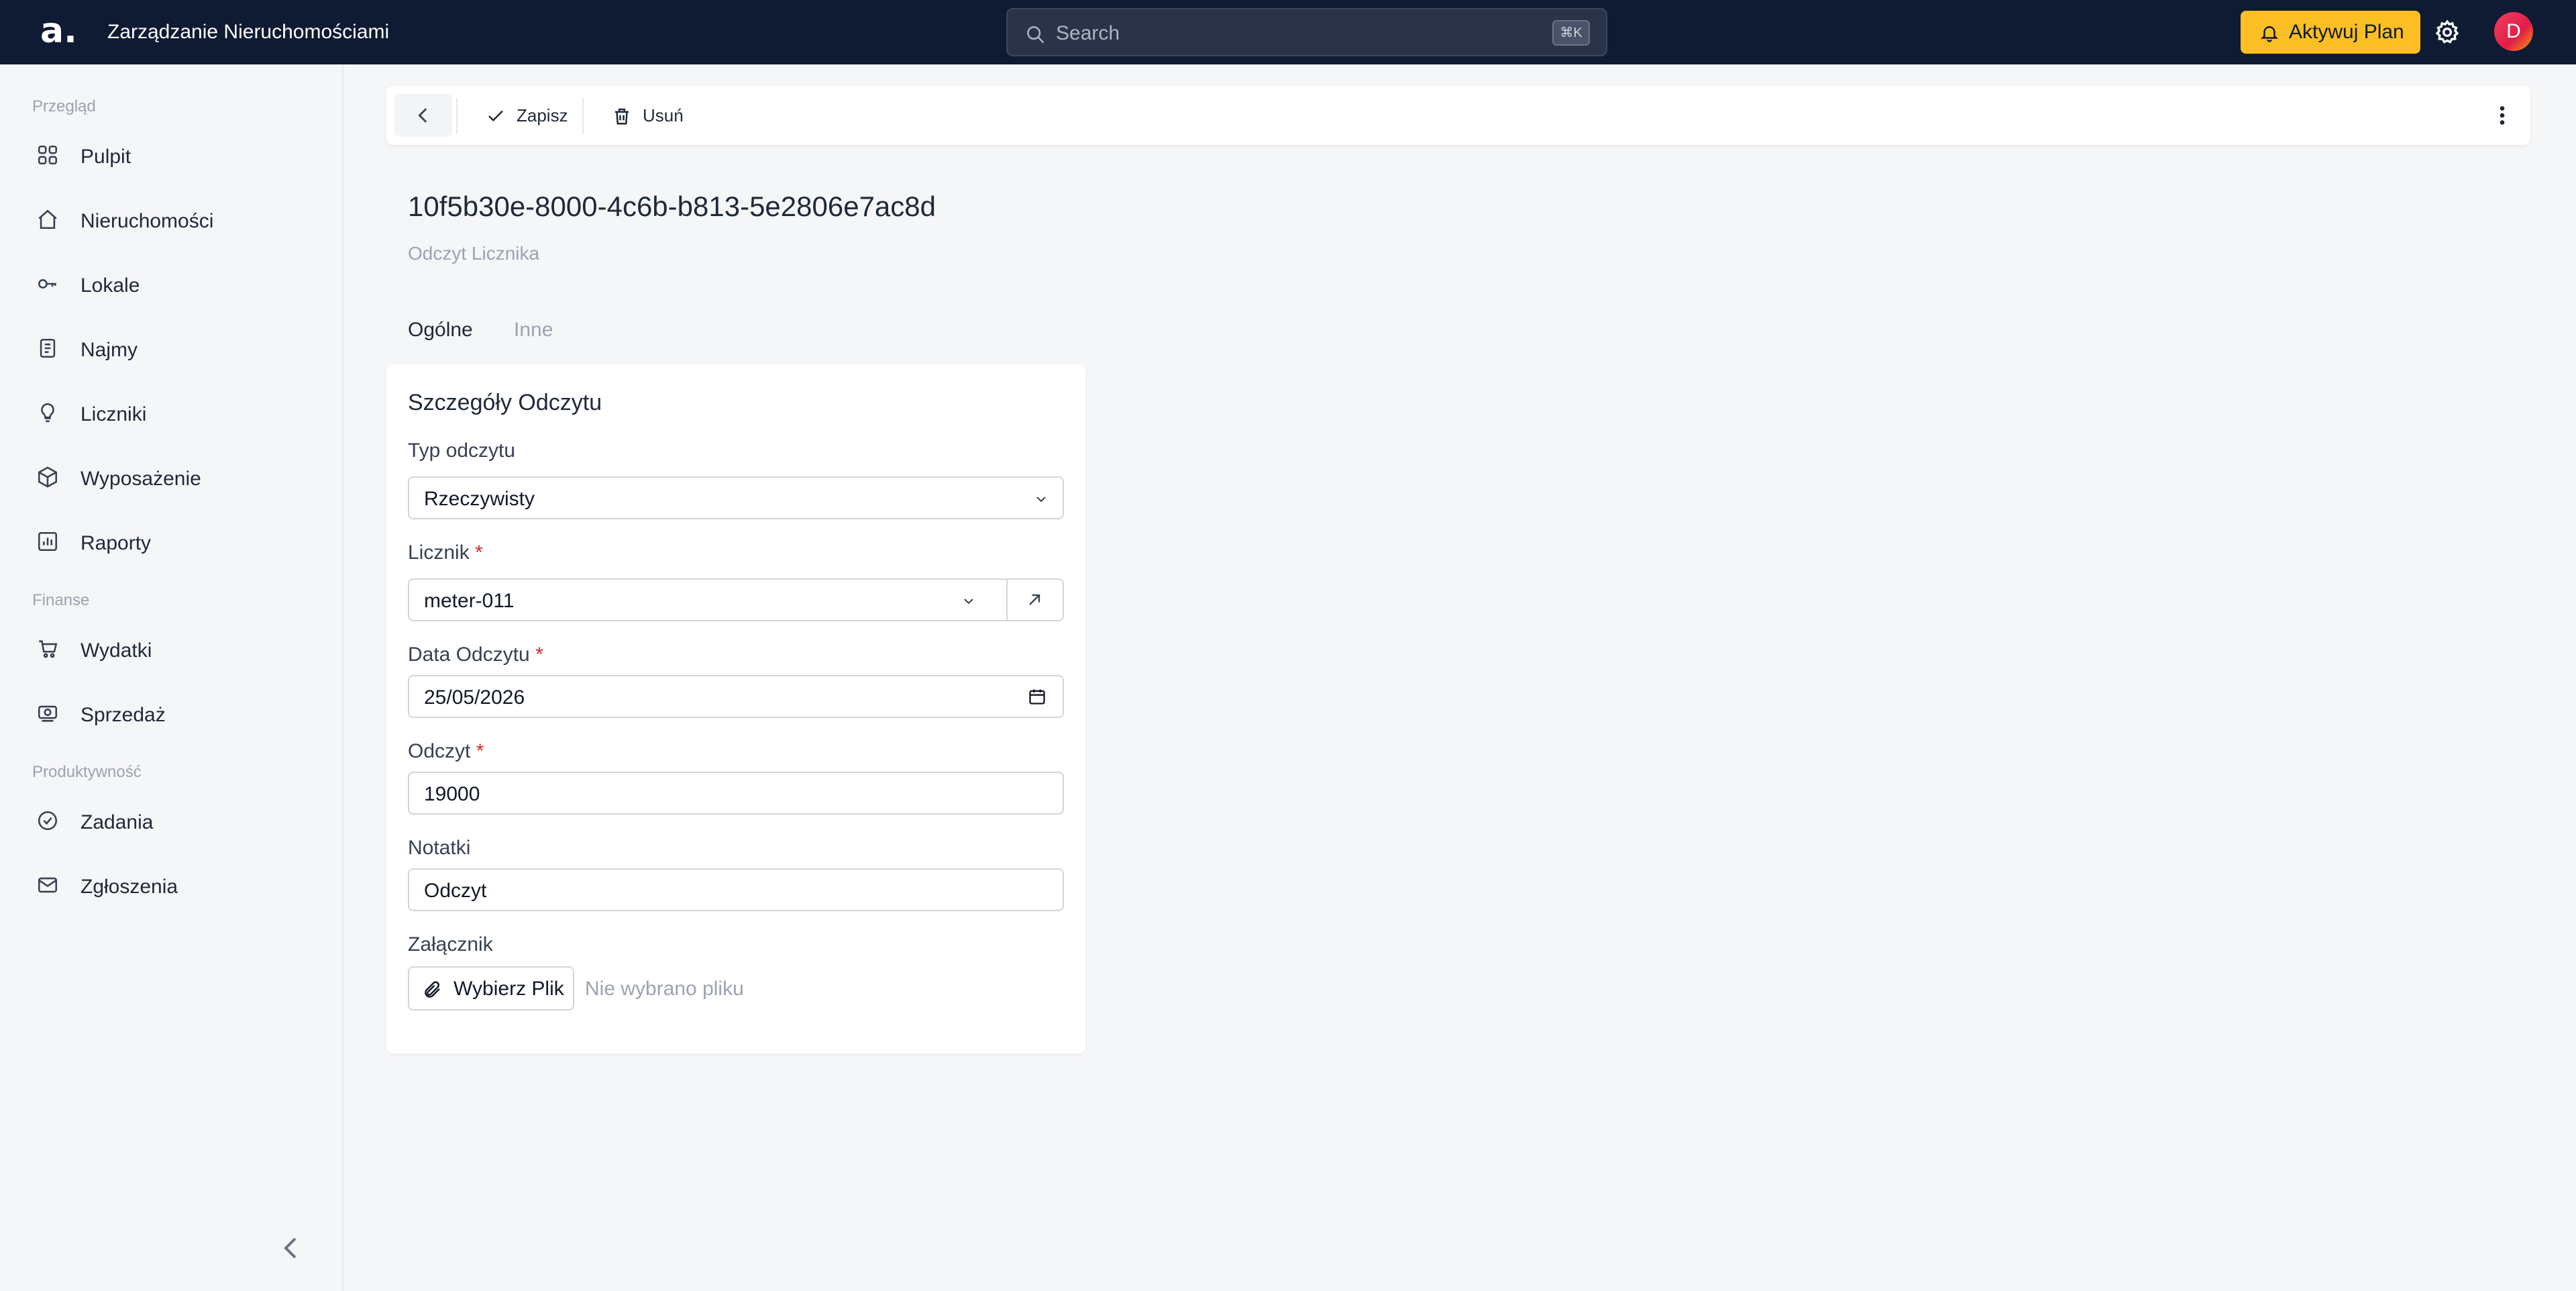  Describe the element at coordinates (171, 543) in the screenshot. I see `sidebar-item-reports: Raporty` at that location.